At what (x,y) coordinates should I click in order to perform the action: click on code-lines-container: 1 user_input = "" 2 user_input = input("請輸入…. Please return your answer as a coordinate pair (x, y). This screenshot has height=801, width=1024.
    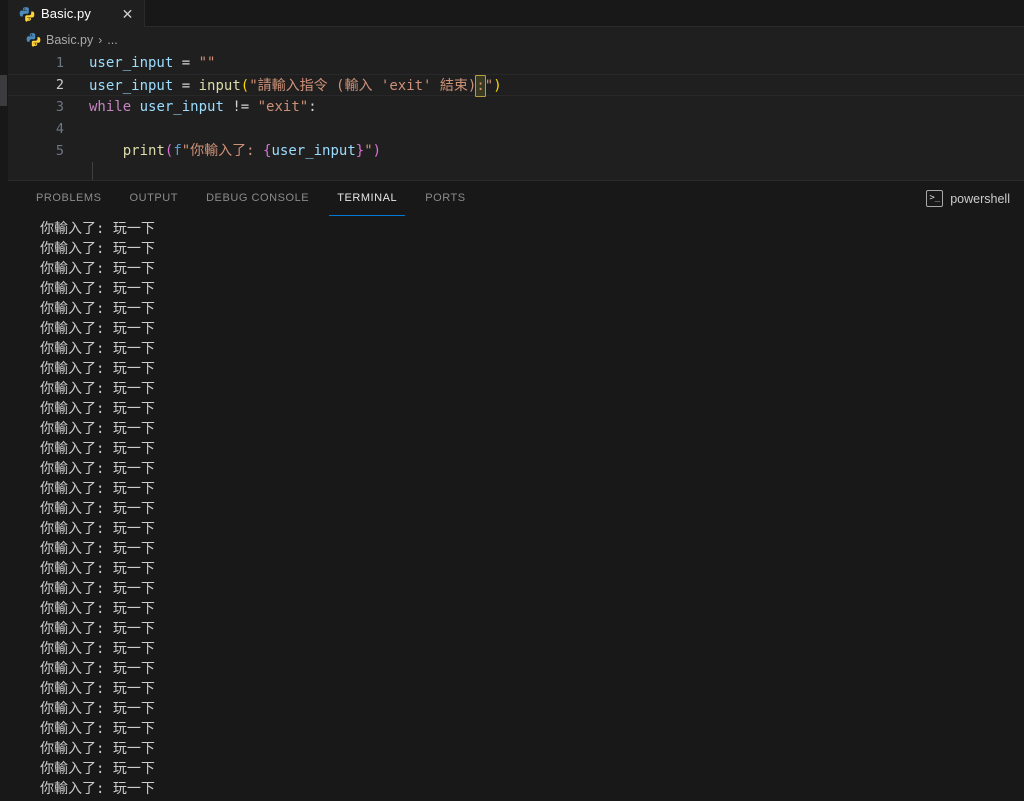
    Looking at the image, I should click on (516, 107).